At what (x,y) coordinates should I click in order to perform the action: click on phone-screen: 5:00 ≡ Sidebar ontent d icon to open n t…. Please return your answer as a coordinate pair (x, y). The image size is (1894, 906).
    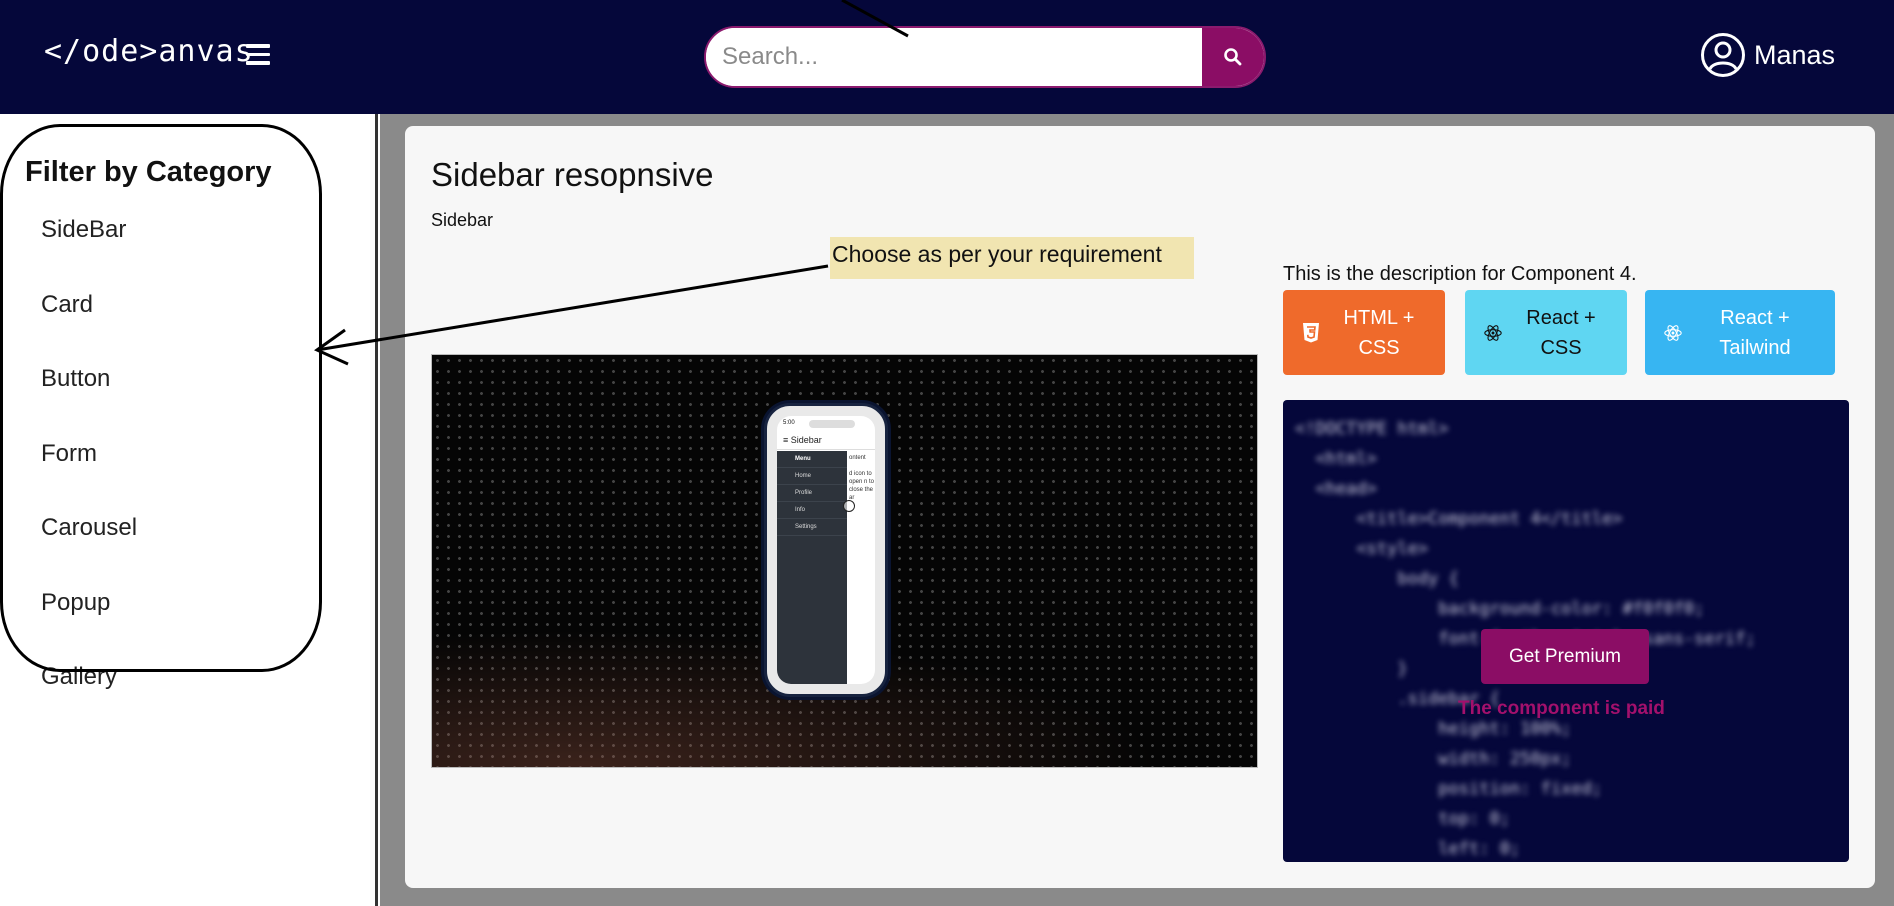
    Looking at the image, I should click on (826, 550).